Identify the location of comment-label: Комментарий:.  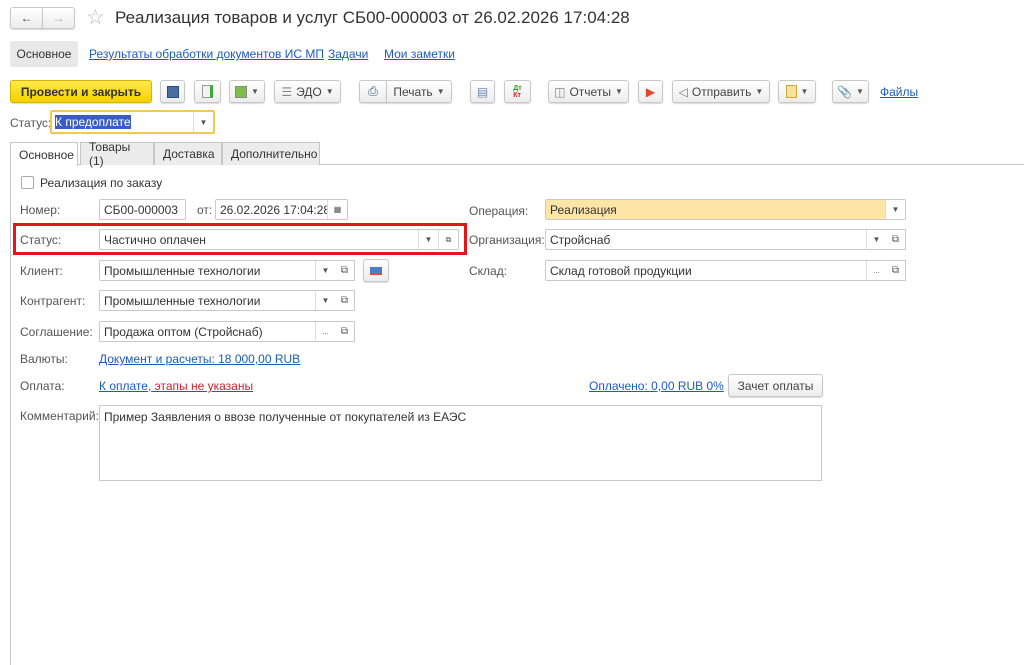
(59, 416).